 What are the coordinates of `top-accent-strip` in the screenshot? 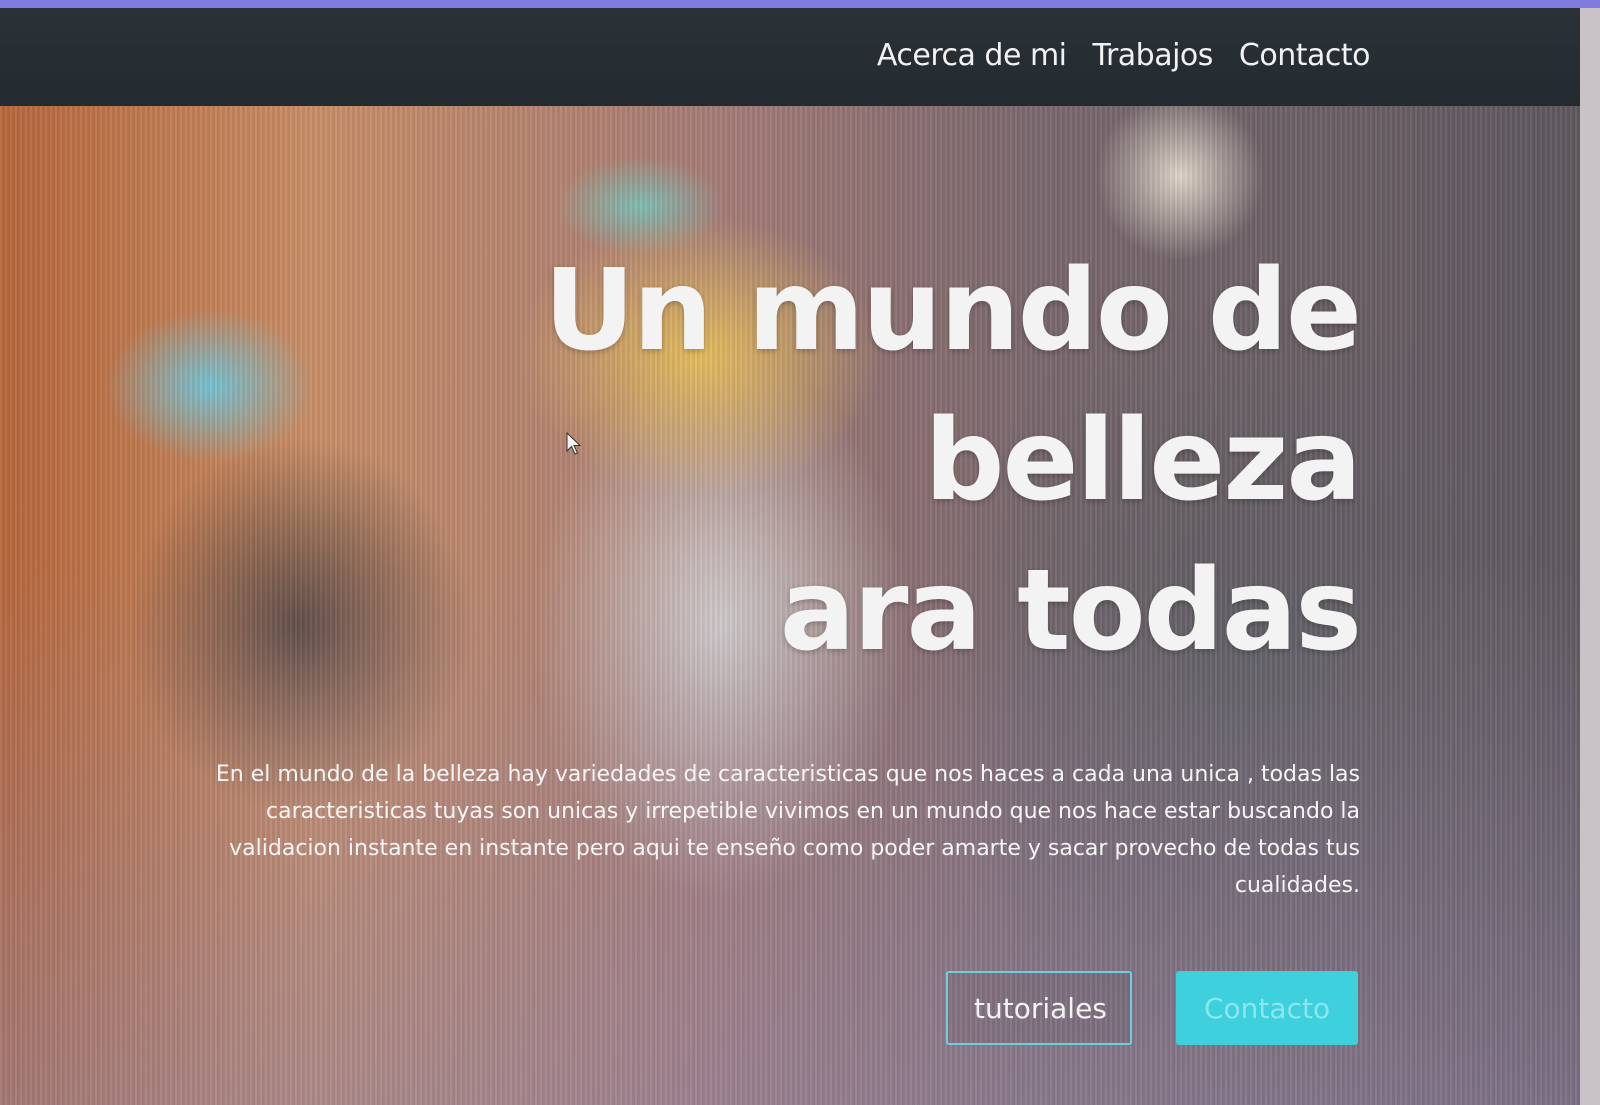 It's located at (800, 4).